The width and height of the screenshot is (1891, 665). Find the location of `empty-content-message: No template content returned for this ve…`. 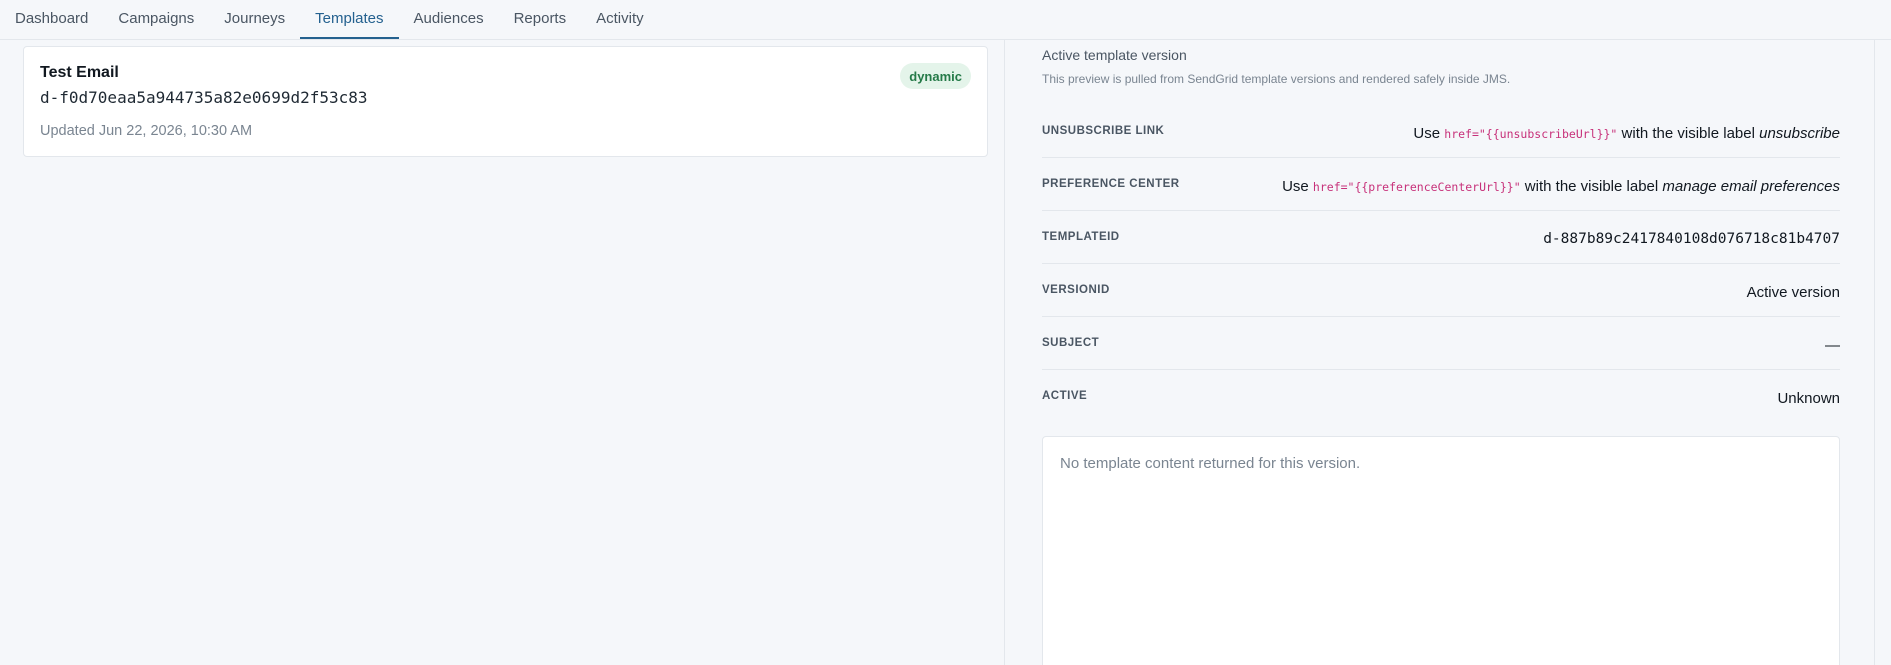

empty-content-message: No template content returned for this ve… is located at coordinates (1210, 463).